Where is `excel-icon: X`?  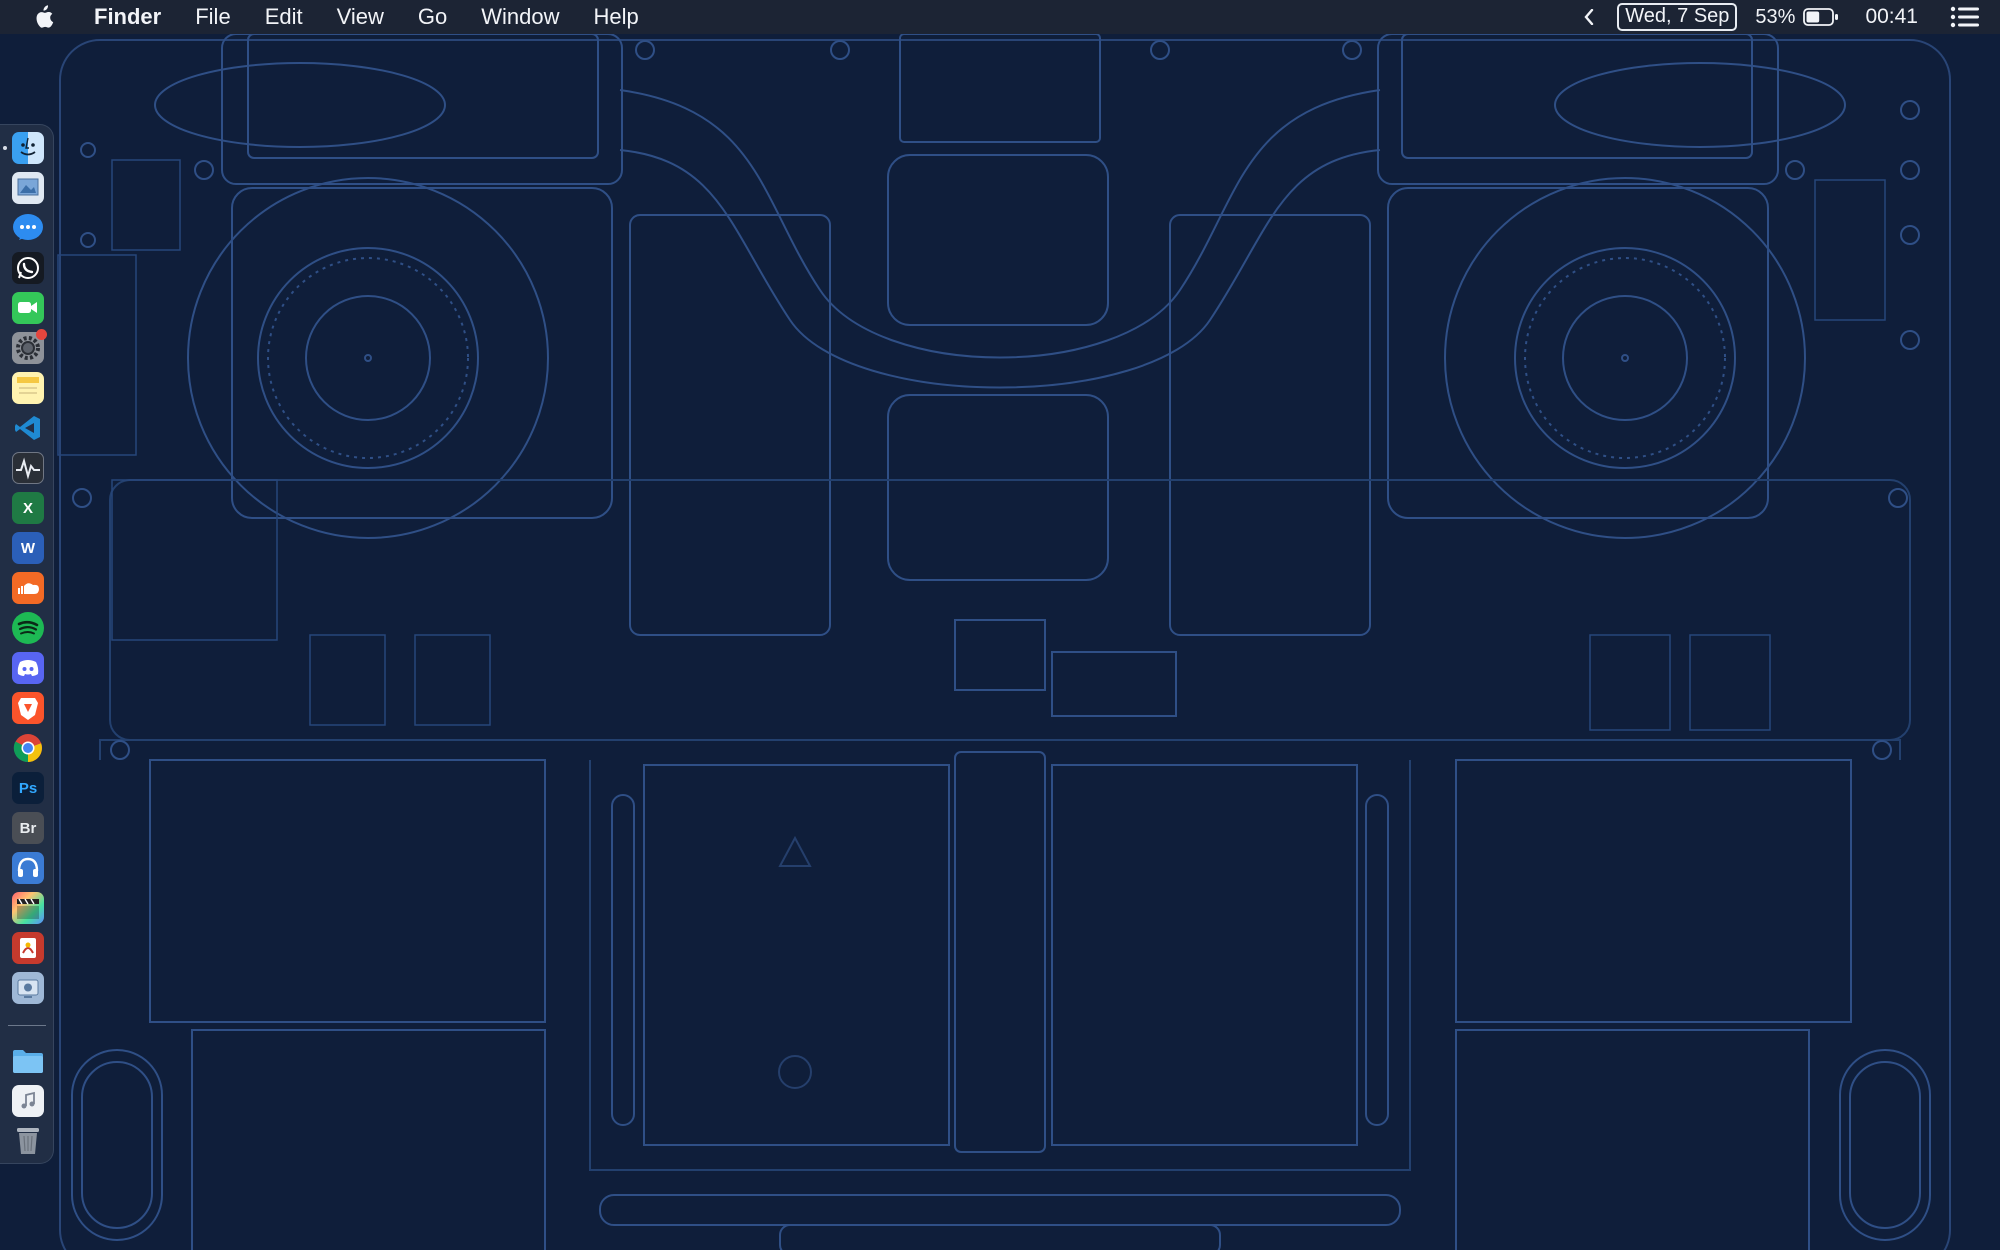
excel-icon: X is located at coordinates (28, 508).